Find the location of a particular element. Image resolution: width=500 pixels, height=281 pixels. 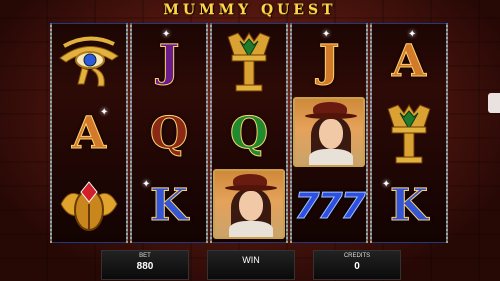

reel-1: A ✦ is located at coordinates (89, 133).